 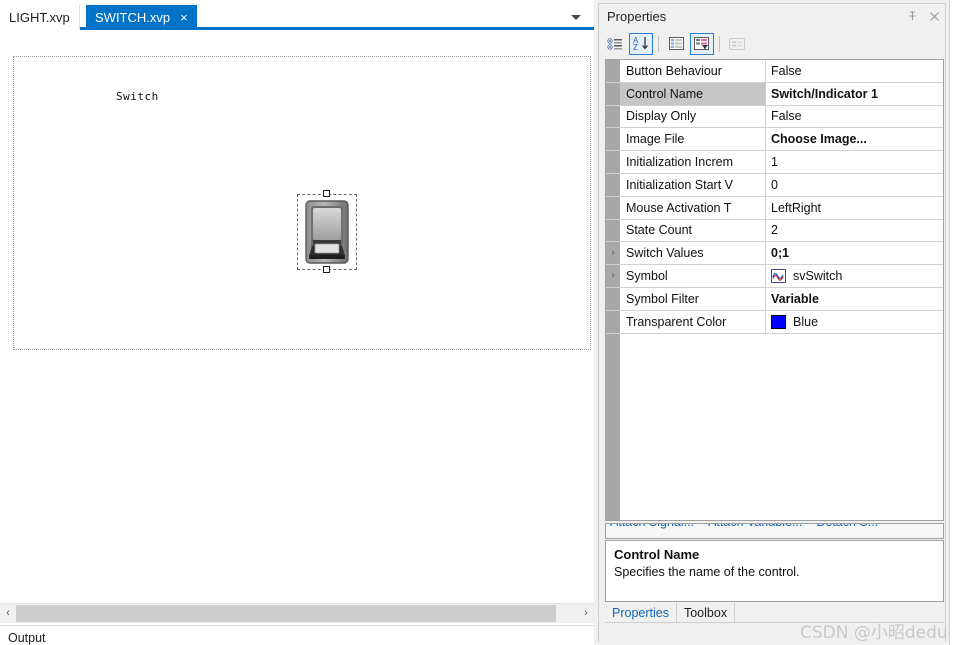 What do you see at coordinates (693, 71) in the screenshot?
I see `property-name: Button Behaviour` at bounding box center [693, 71].